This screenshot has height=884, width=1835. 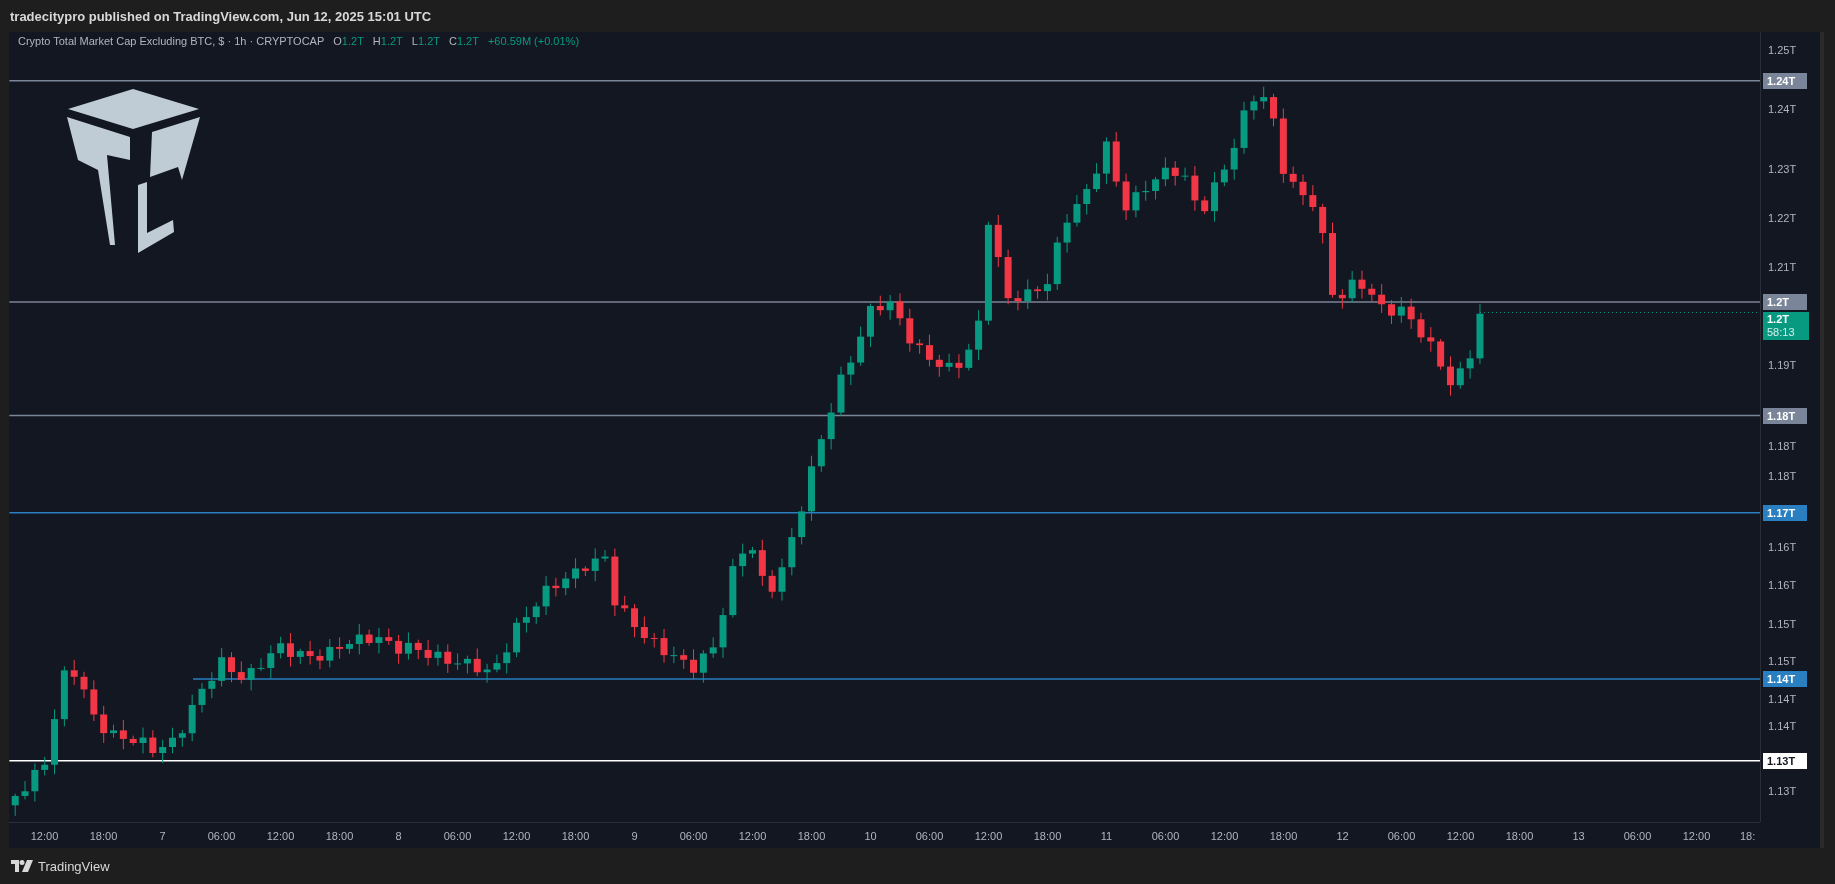 What do you see at coordinates (1782, 50) in the screenshot?
I see `price-tick: 1.25T` at bounding box center [1782, 50].